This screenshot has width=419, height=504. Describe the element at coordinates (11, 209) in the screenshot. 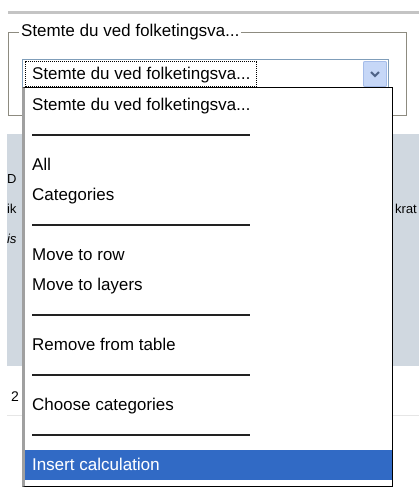

I see `column-header-fragment: ik` at that location.